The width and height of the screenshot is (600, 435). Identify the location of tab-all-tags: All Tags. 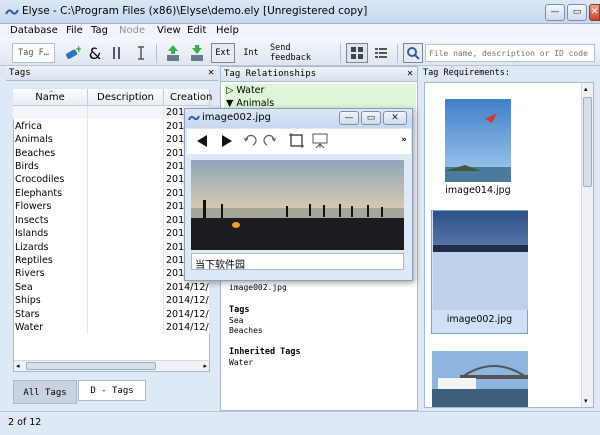
(45, 392).